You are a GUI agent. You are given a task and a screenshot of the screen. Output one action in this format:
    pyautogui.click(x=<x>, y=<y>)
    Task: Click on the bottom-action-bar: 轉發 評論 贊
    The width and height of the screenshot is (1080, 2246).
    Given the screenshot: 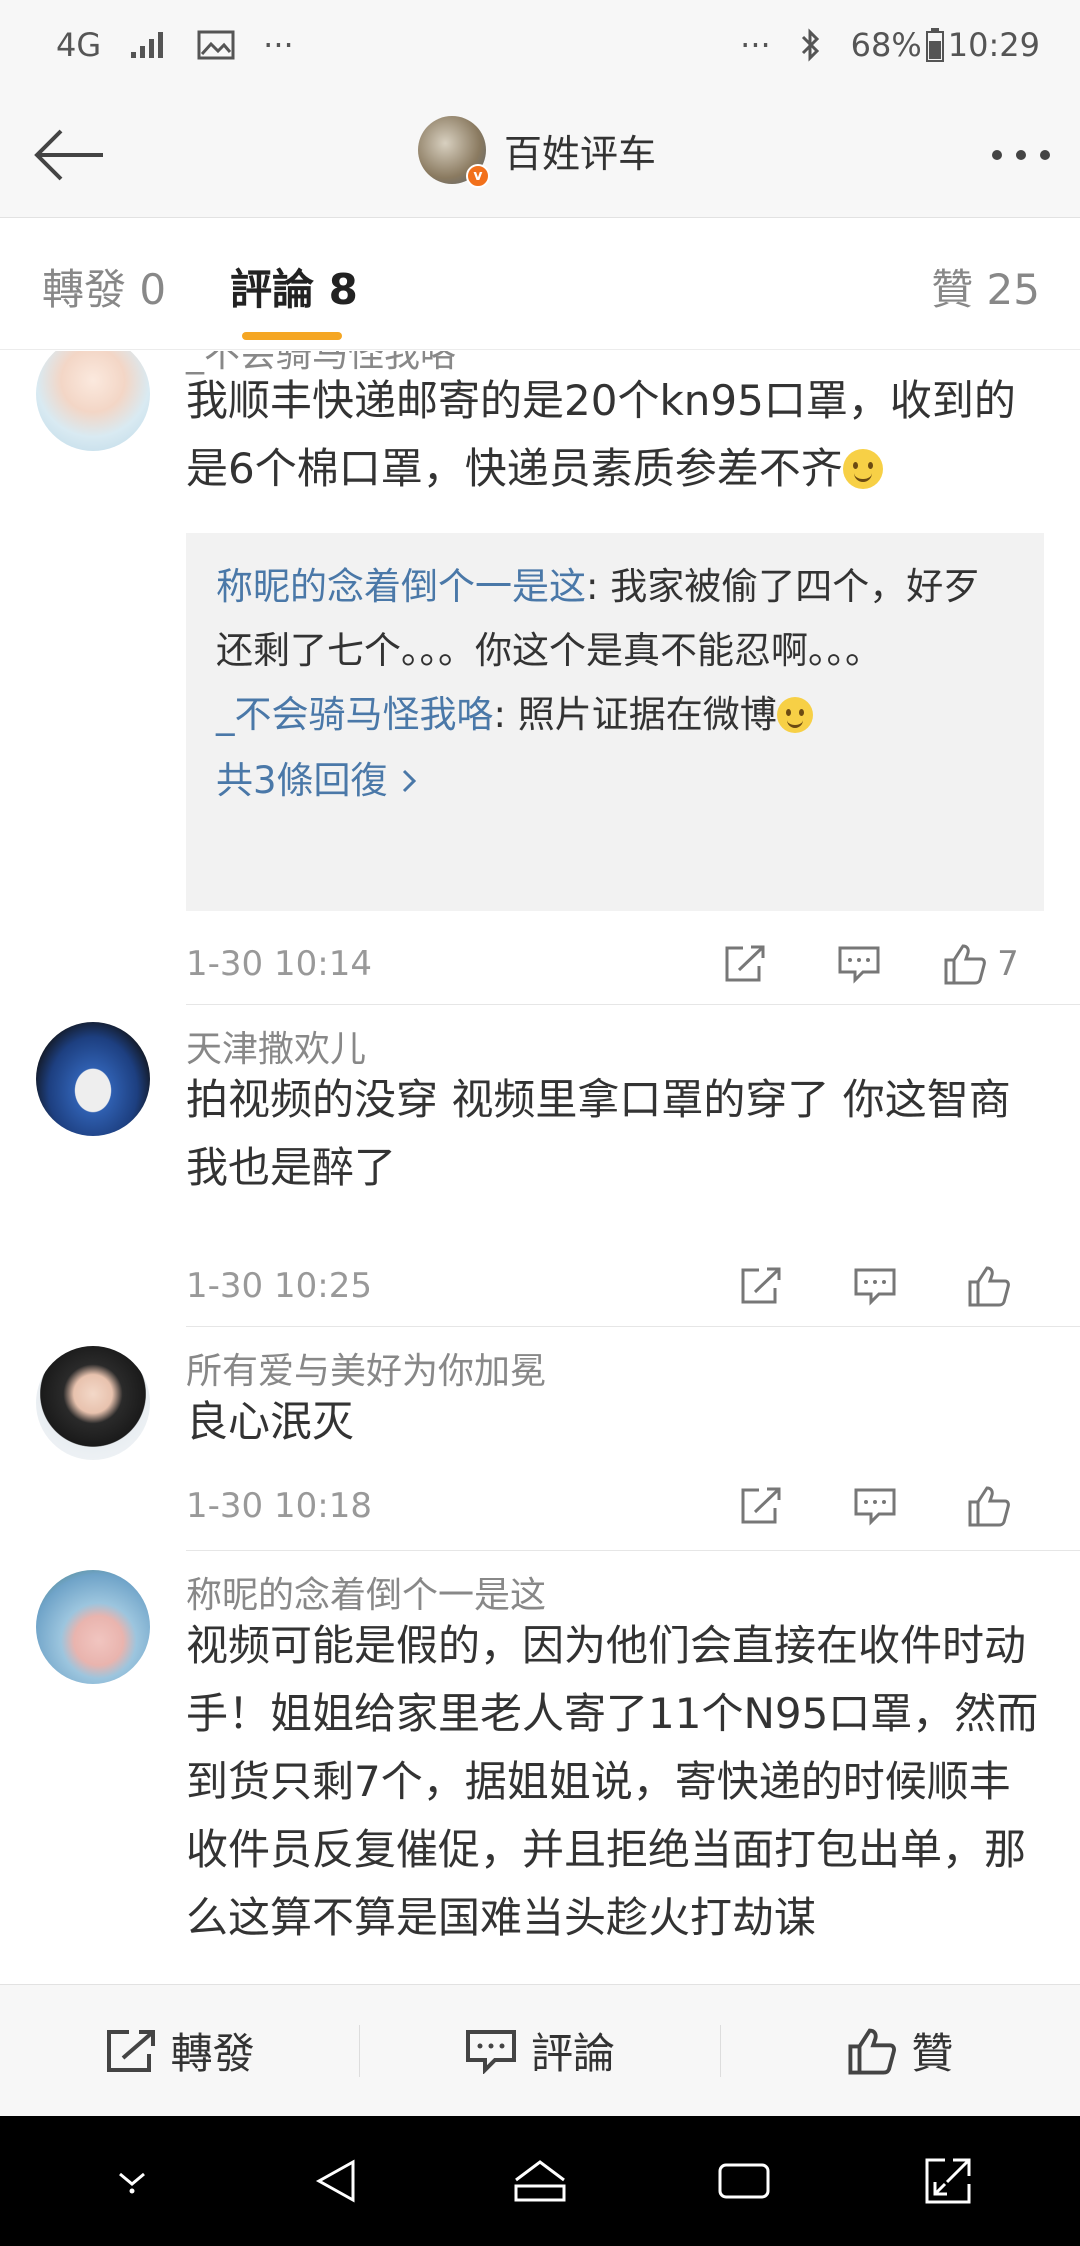 What is the action you would take?
    pyautogui.click(x=540, y=2050)
    